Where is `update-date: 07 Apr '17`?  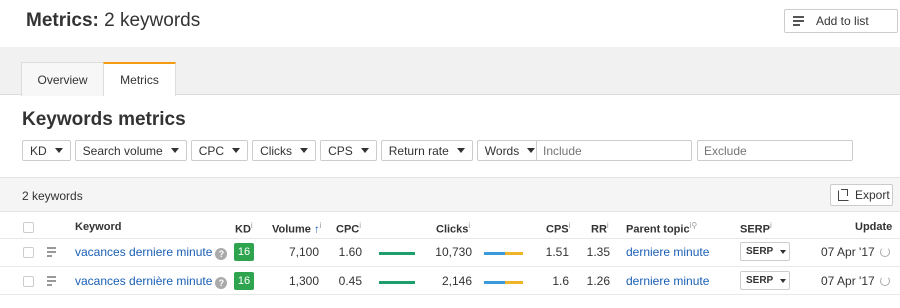 update-date: 07 Apr '17 is located at coordinates (848, 252).